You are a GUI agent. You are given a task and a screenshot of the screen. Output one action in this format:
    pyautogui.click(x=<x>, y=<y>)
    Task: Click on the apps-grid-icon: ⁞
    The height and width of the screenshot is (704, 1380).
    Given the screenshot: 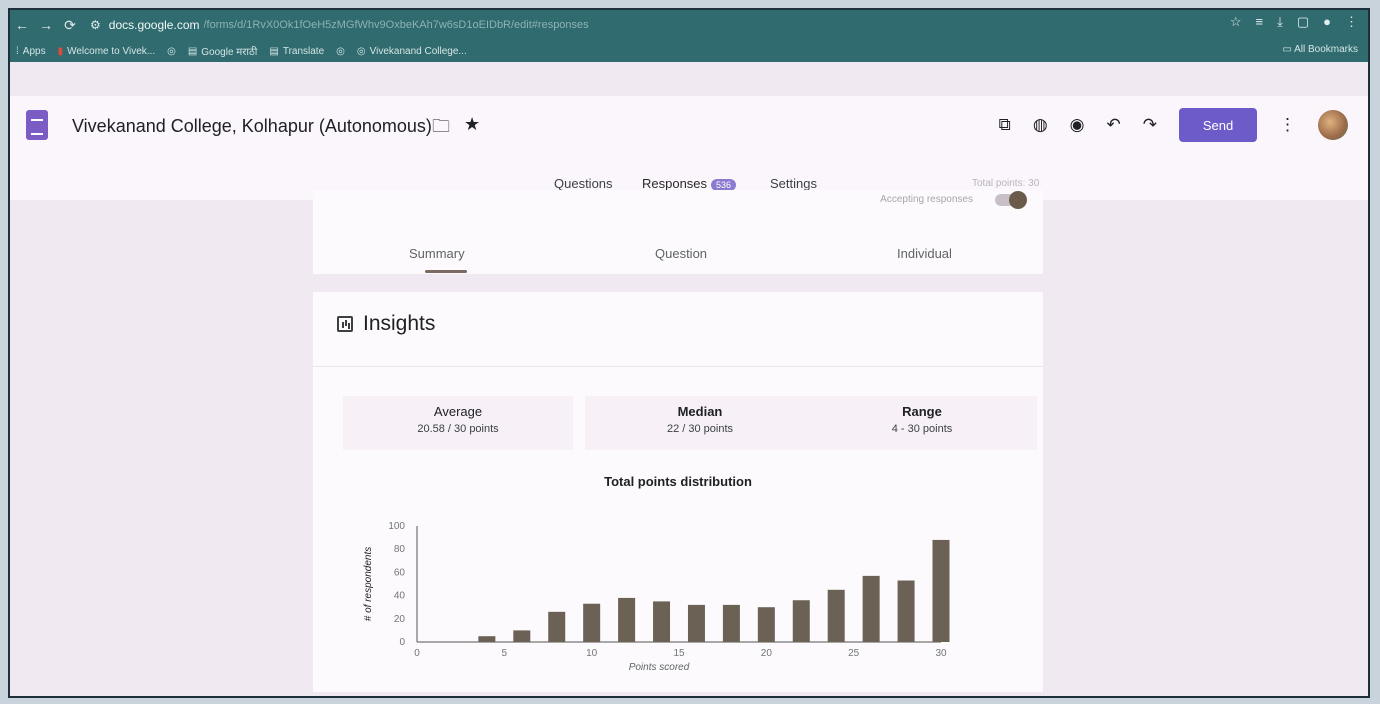 What is the action you would take?
    pyautogui.click(x=17, y=51)
    